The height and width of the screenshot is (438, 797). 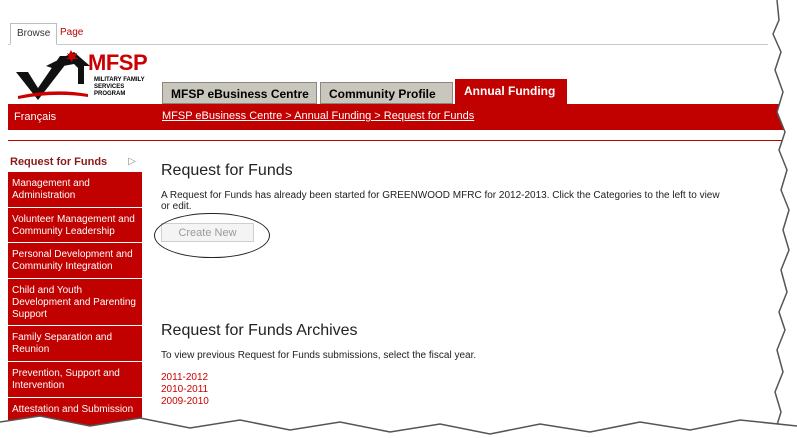 I want to click on logo-program-text: MILITARY FAMILY SERVICES PROGRAM, so click(x=119, y=87).